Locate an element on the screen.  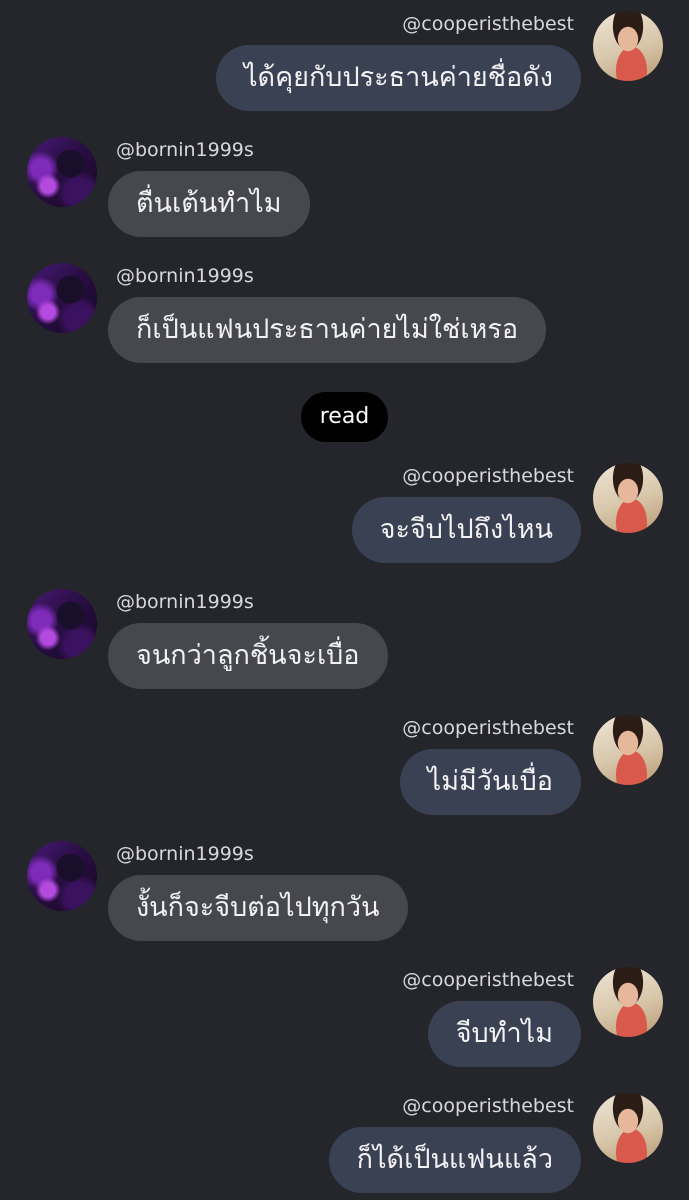
message-bubble: จะจีบไปถึงไหน is located at coordinates (466, 530).